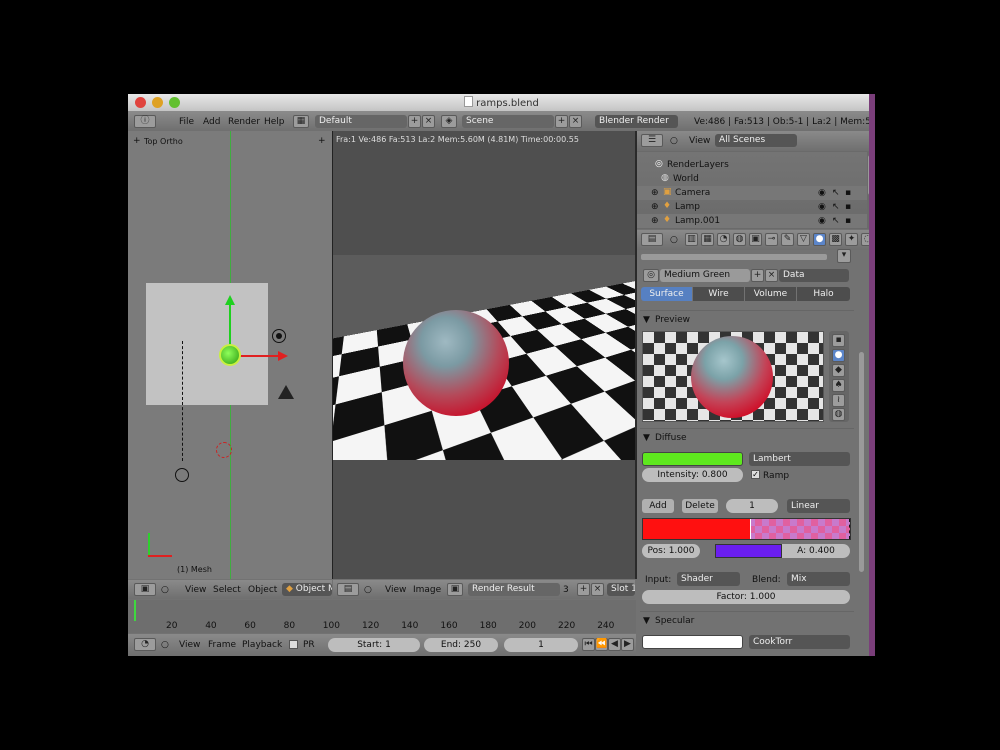  I want to click on diffuse-shader-dropdown: Lambert, so click(799, 459).